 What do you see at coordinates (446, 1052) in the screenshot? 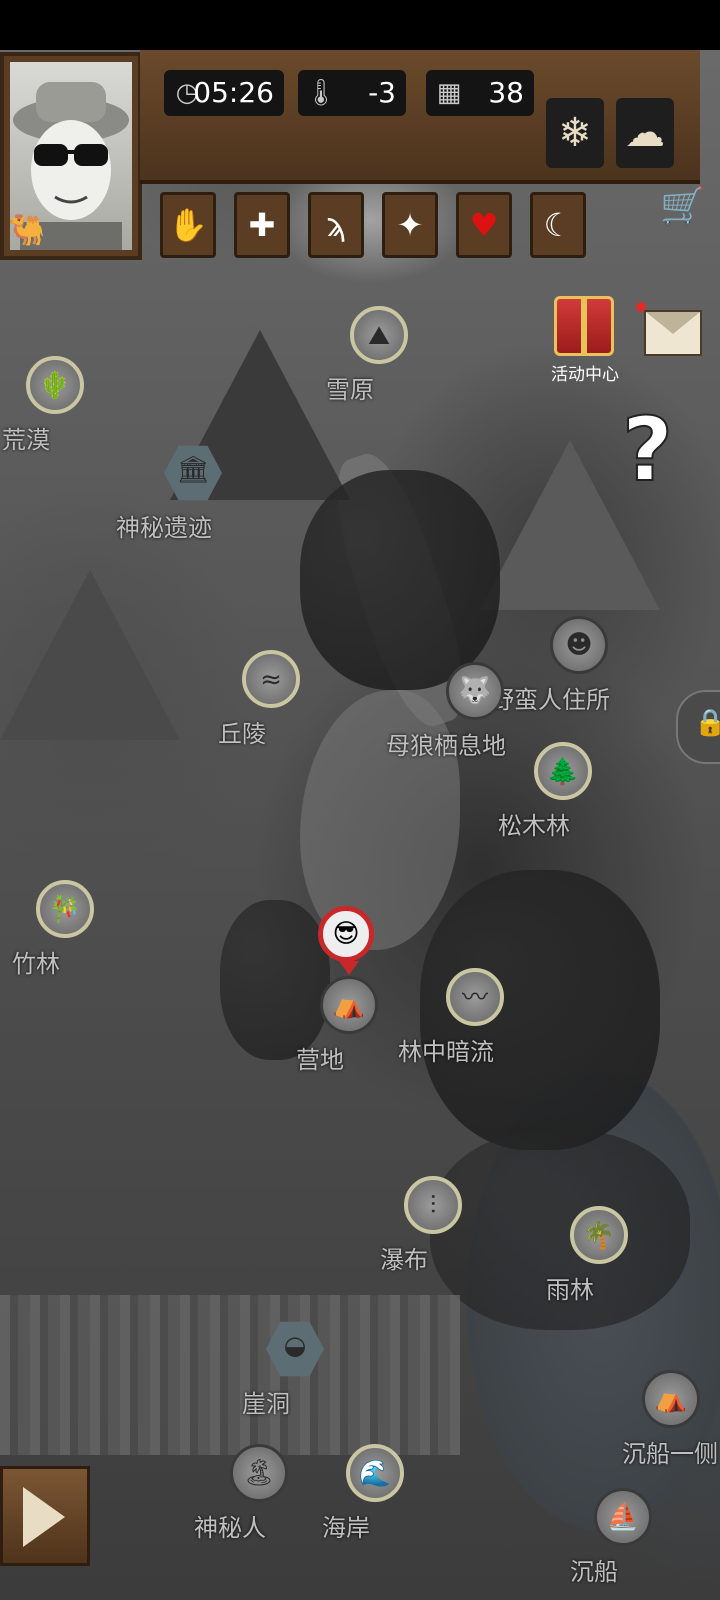
I see `location-label: 林中暗流` at bounding box center [446, 1052].